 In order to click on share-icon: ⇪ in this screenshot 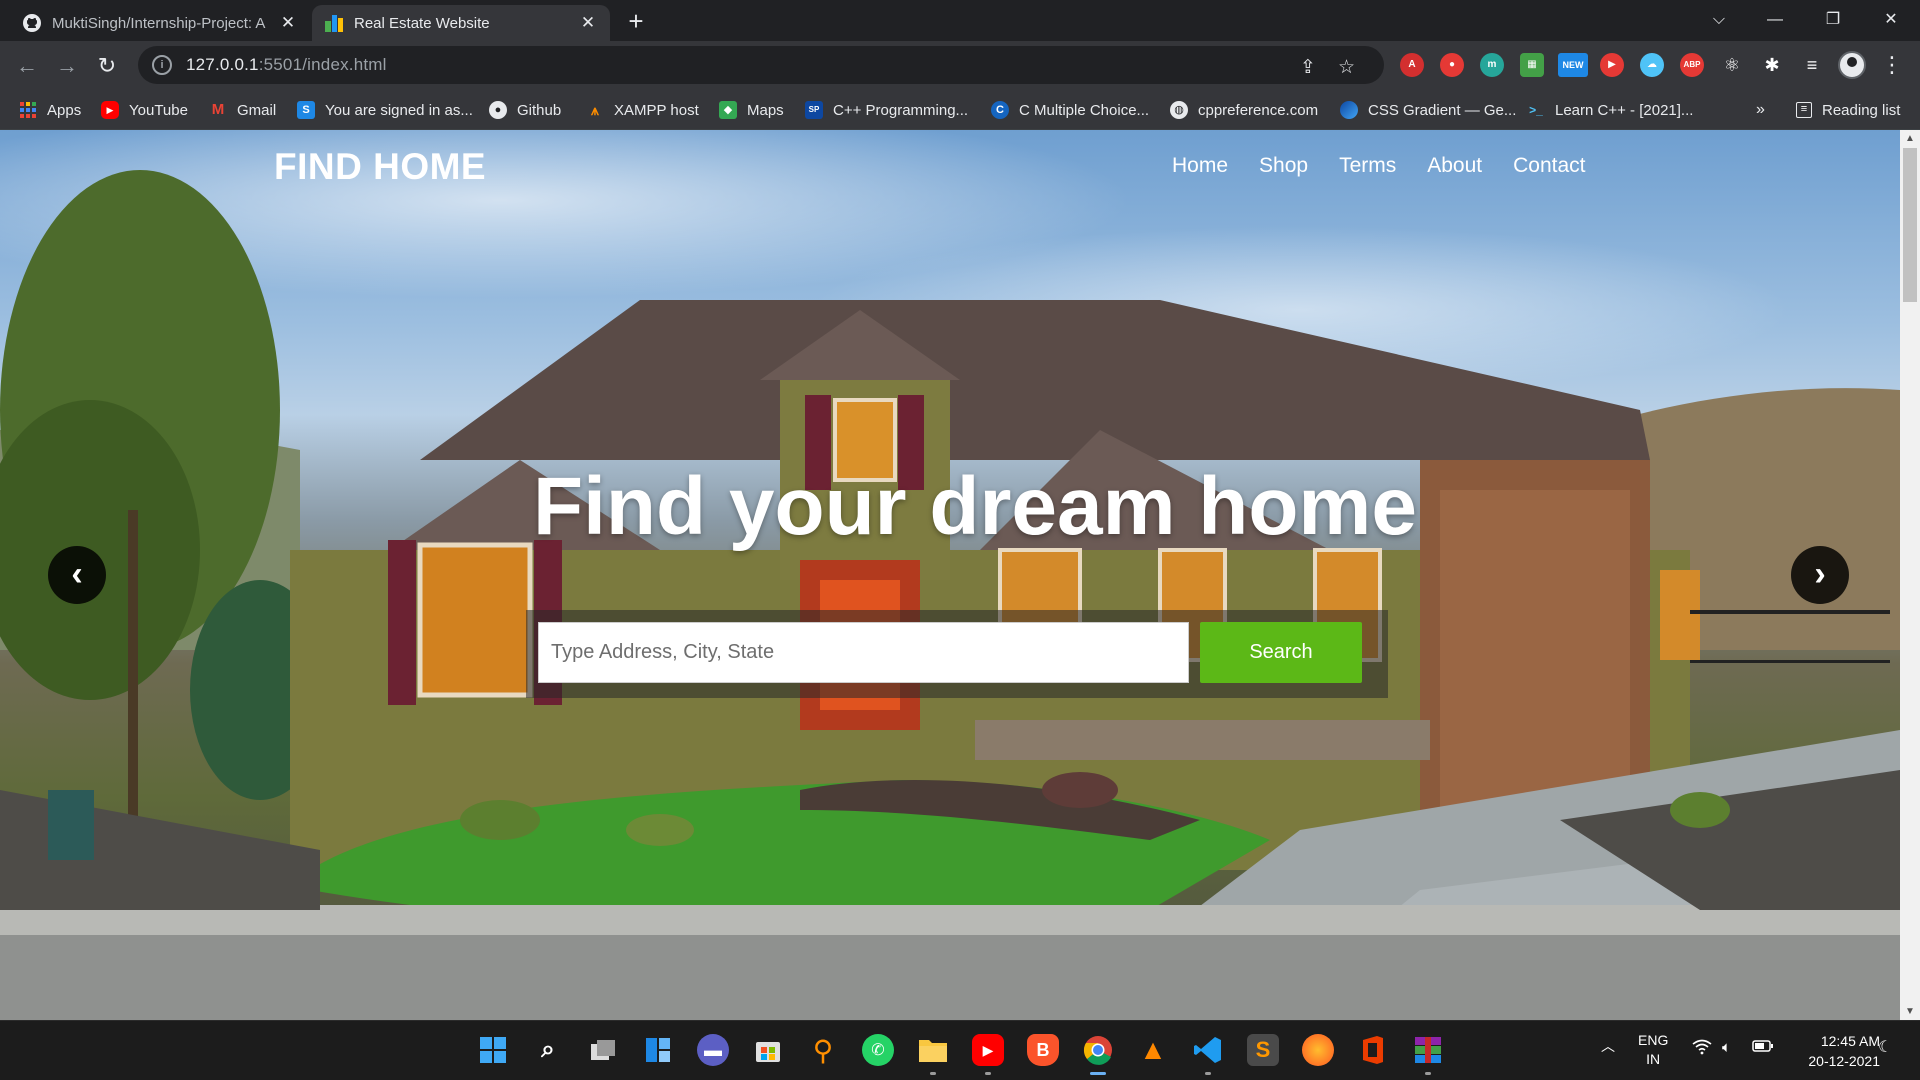, I will do `click(1308, 67)`.